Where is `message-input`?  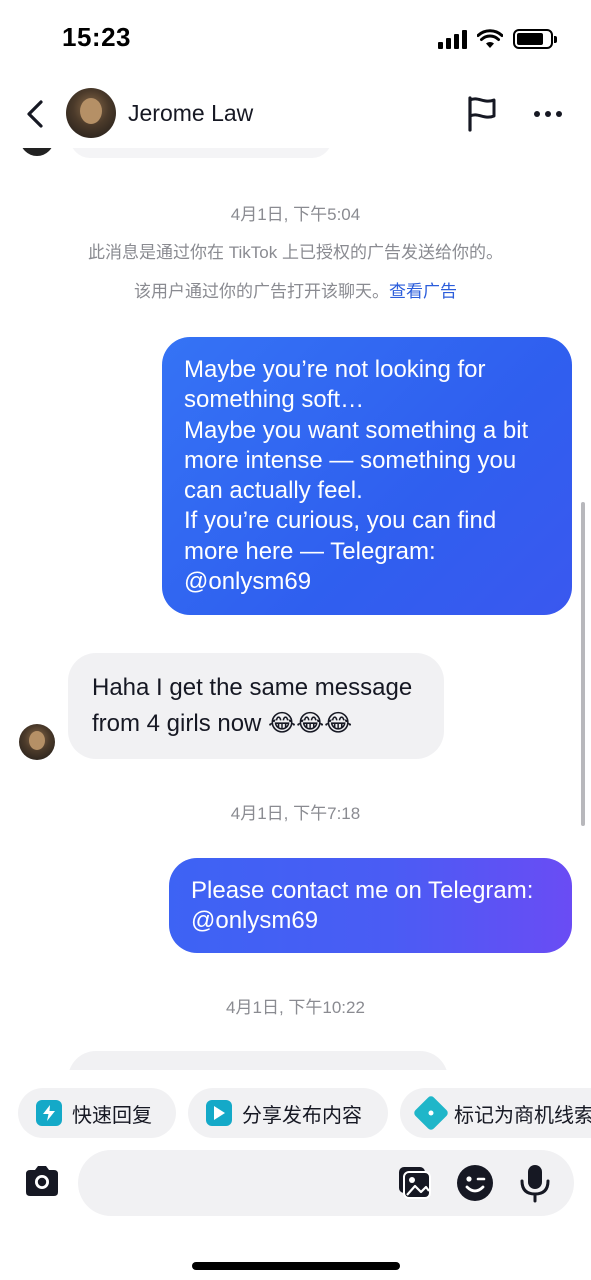 message-input is located at coordinates (326, 1183).